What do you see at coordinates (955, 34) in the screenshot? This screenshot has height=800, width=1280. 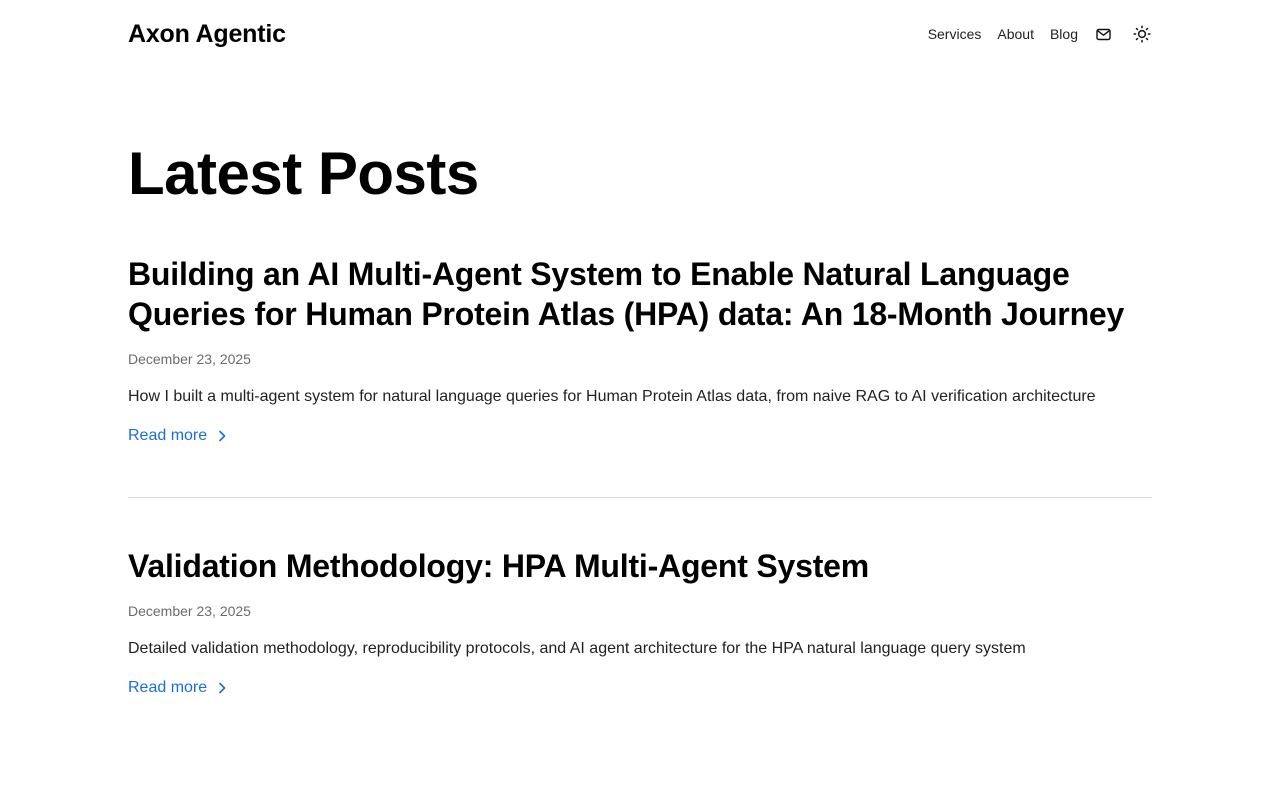 I see `nav-link-services: Services` at bounding box center [955, 34].